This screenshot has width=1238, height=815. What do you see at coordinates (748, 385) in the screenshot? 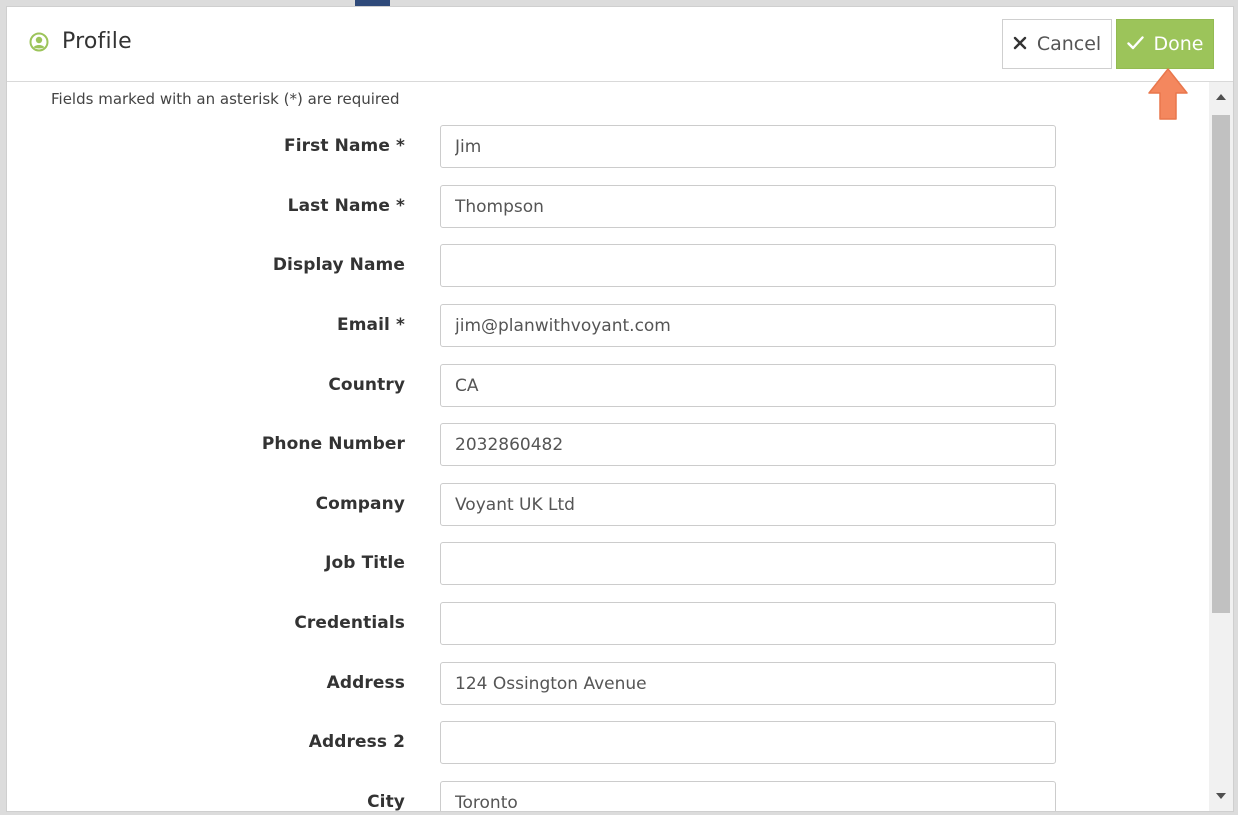
I see `country-input` at bounding box center [748, 385].